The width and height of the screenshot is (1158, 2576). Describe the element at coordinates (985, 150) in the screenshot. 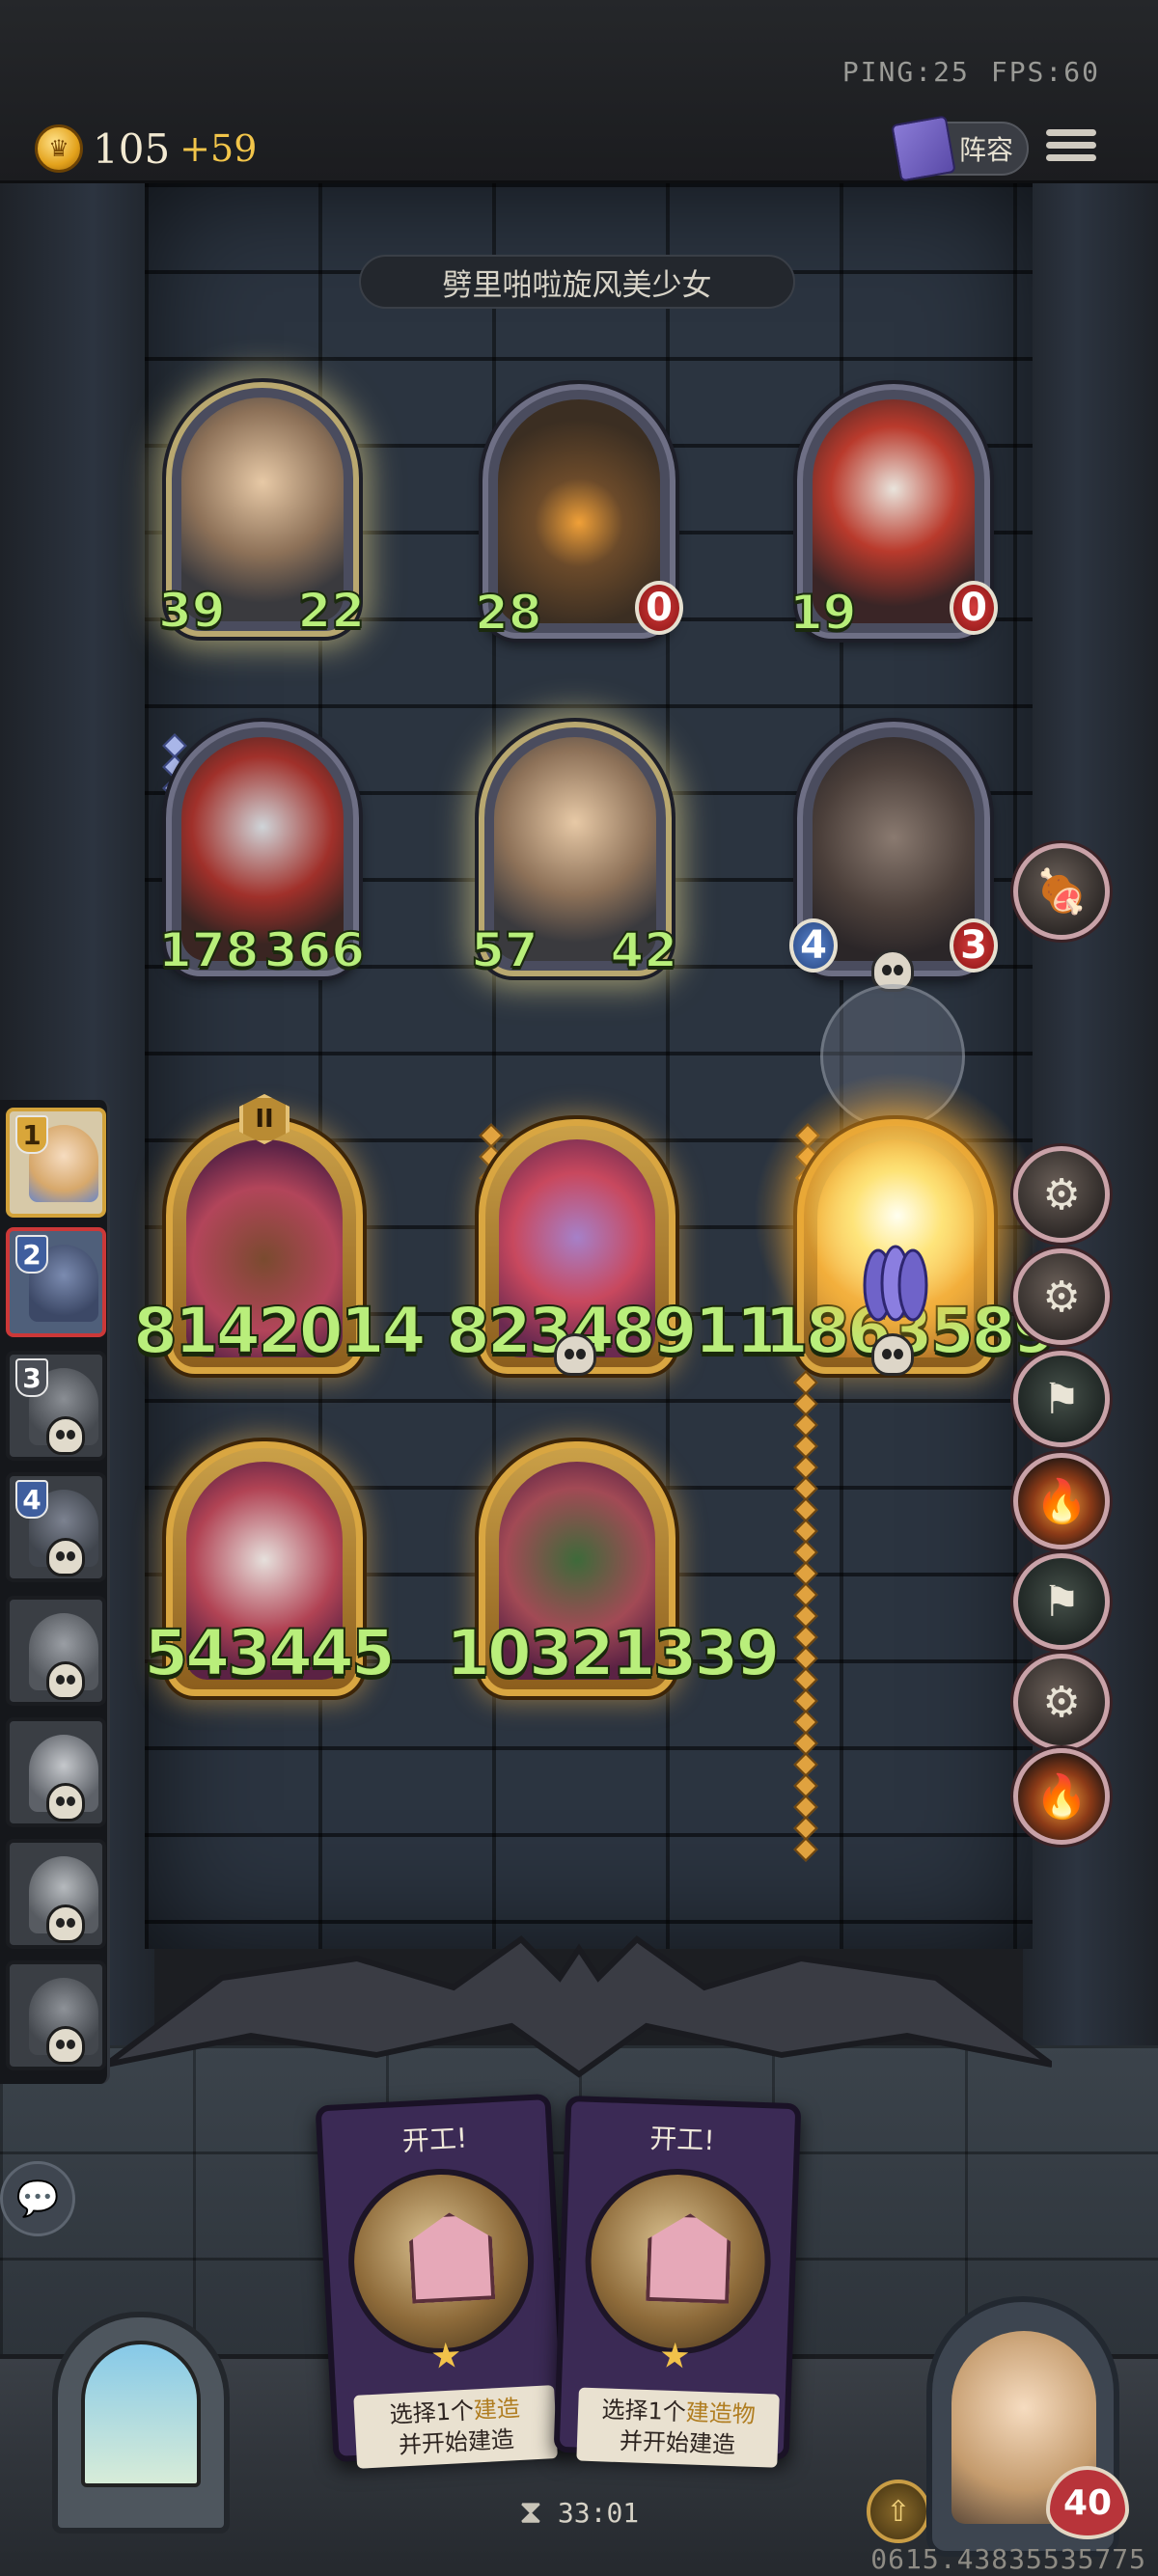

I see `roster-button-label: 阵容` at that location.